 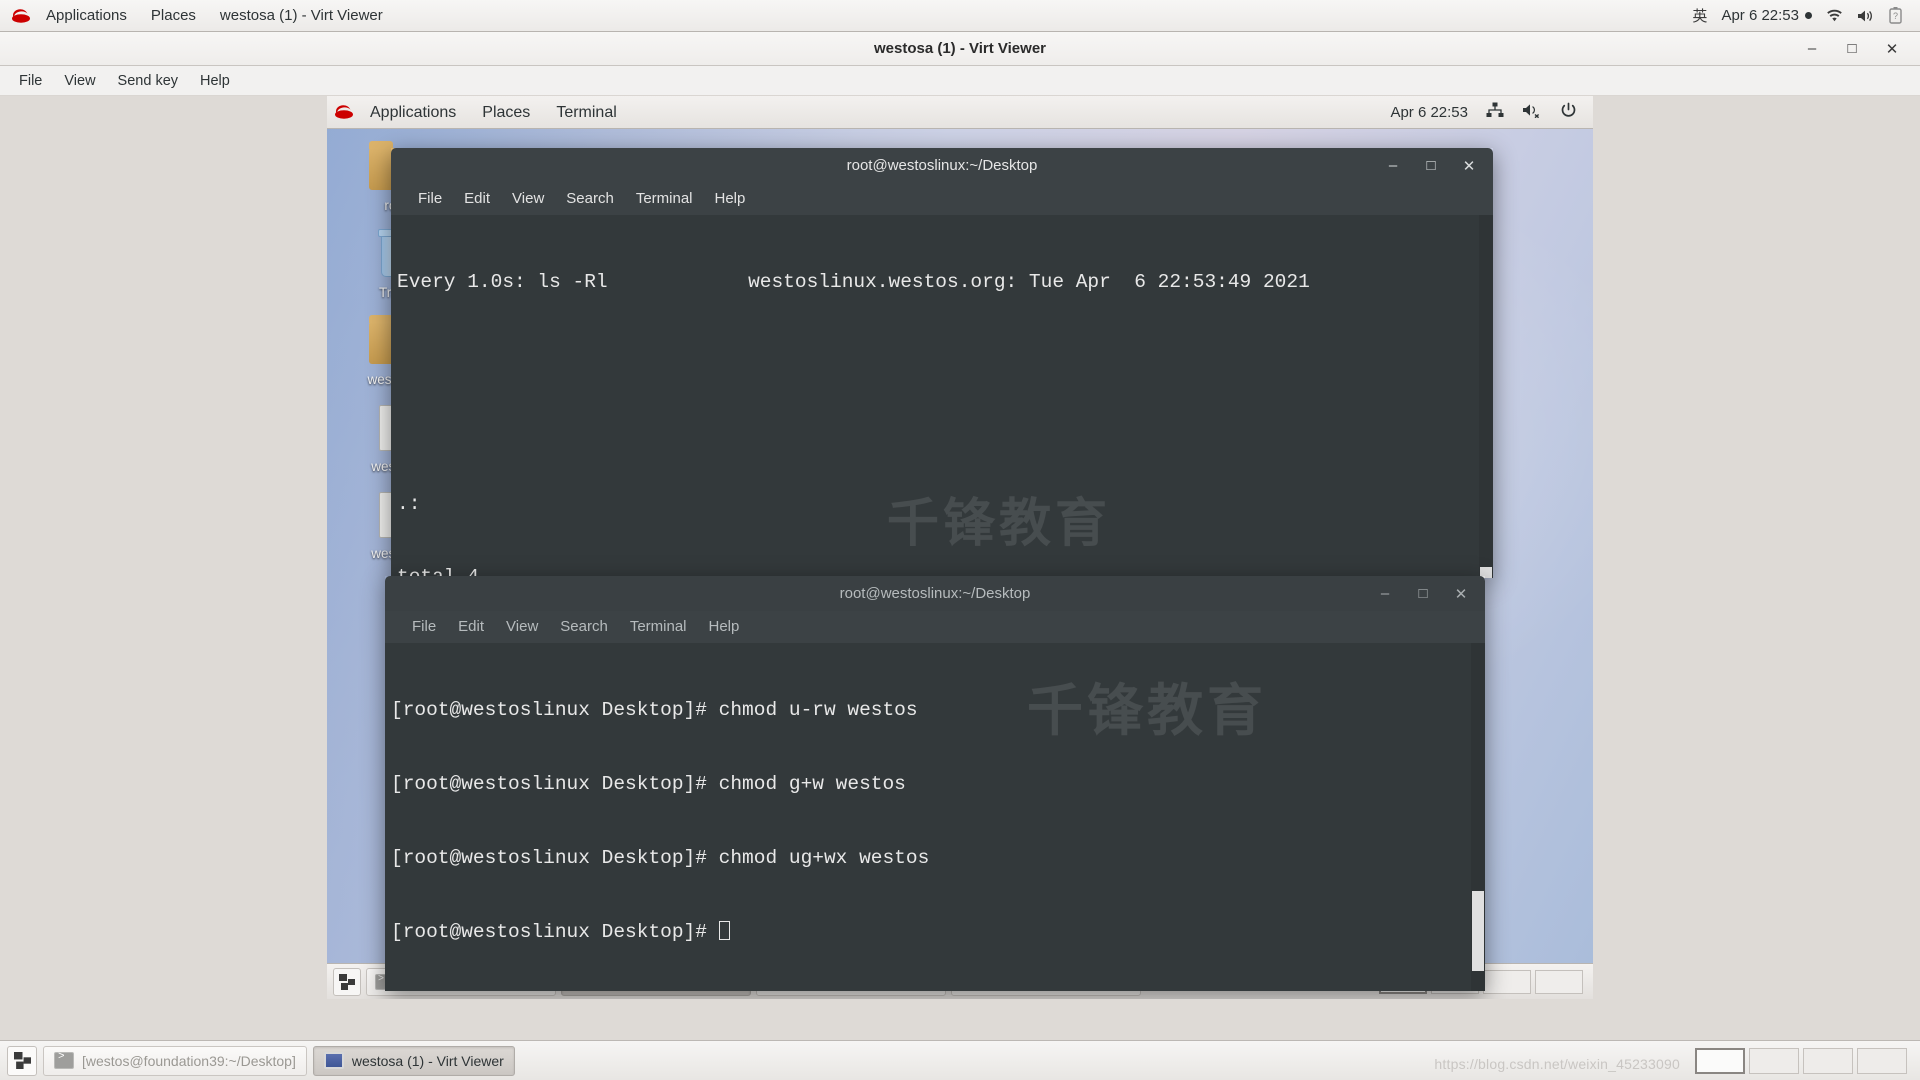 What do you see at coordinates (586, 112) in the screenshot?
I see `guest-terminal-menu: Terminal` at bounding box center [586, 112].